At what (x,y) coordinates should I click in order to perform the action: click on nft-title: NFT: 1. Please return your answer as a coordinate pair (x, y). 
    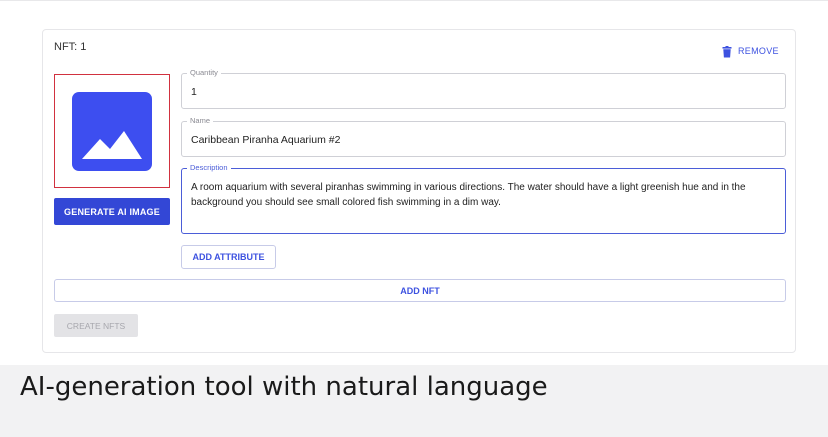
    Looking at the image, I should click on (70, 47).